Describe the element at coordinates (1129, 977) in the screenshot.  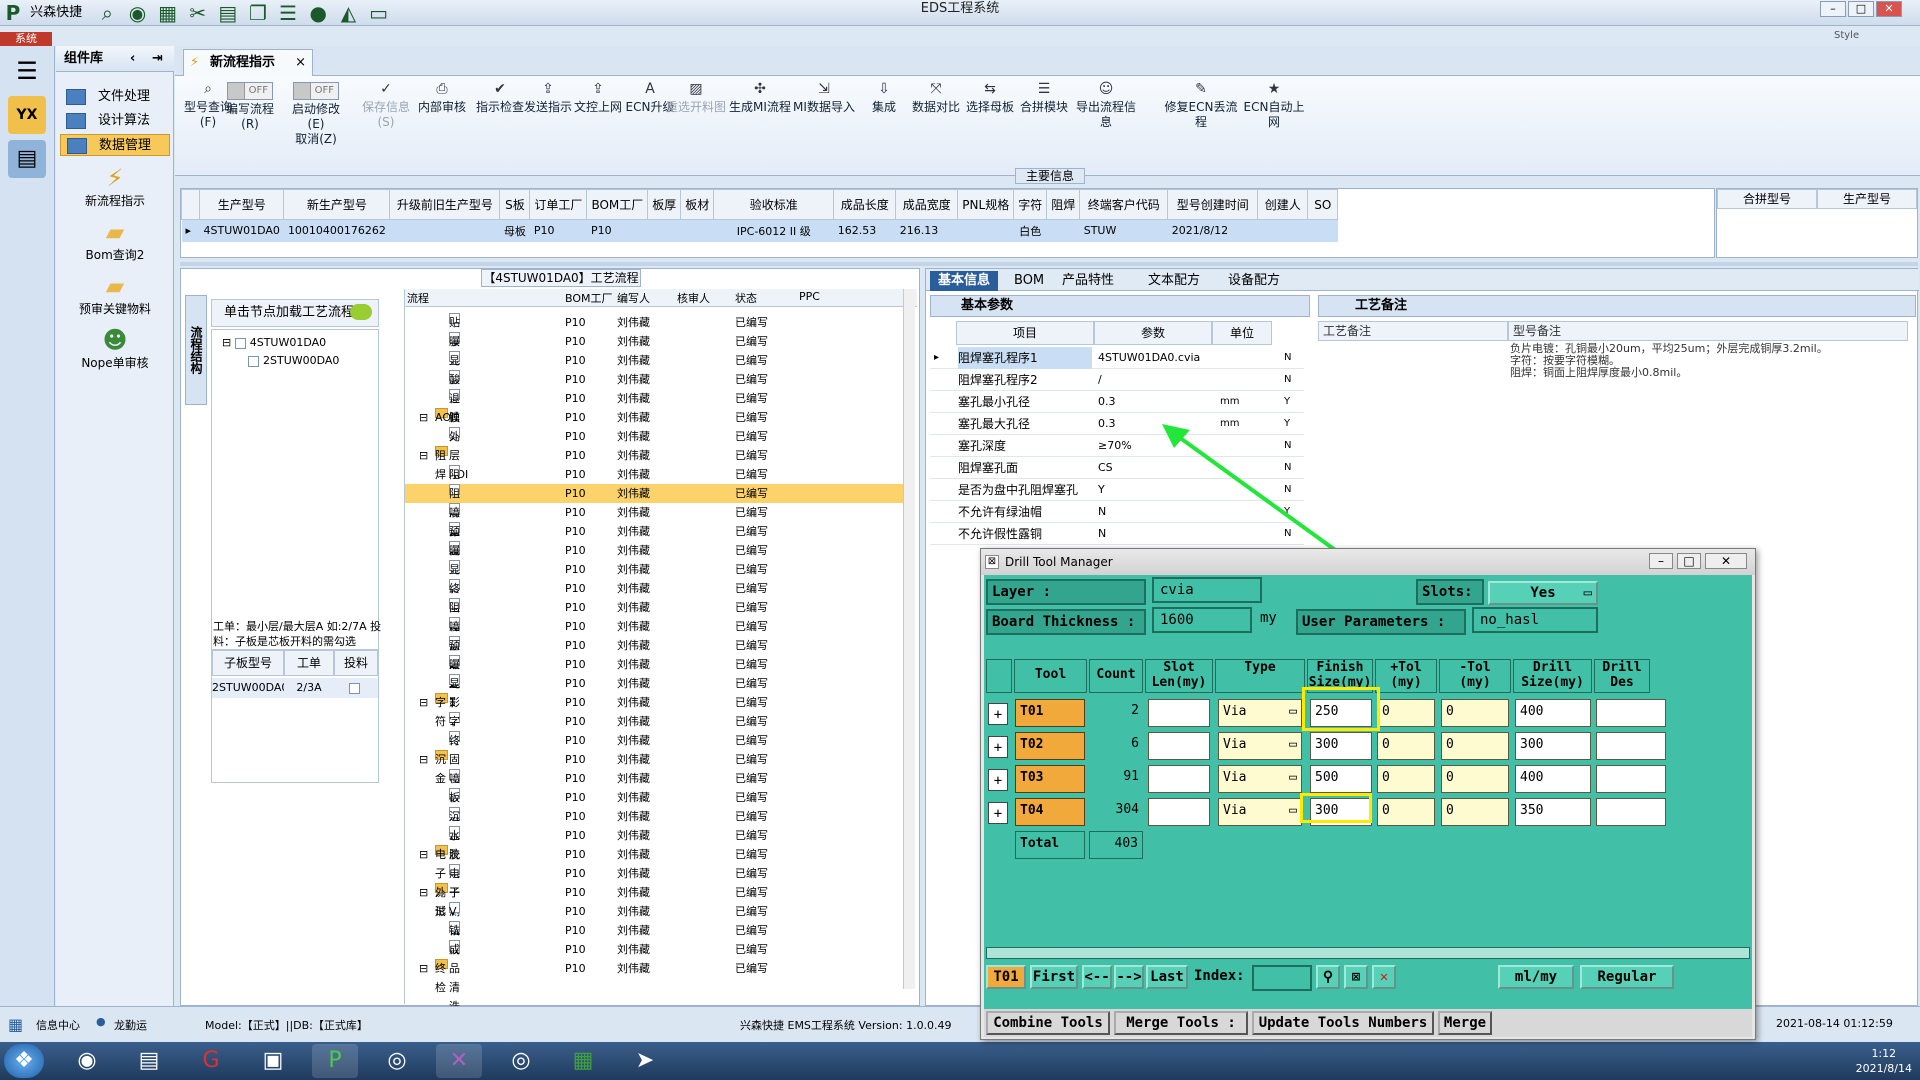
I see `nav-next-button: -->` at that location.